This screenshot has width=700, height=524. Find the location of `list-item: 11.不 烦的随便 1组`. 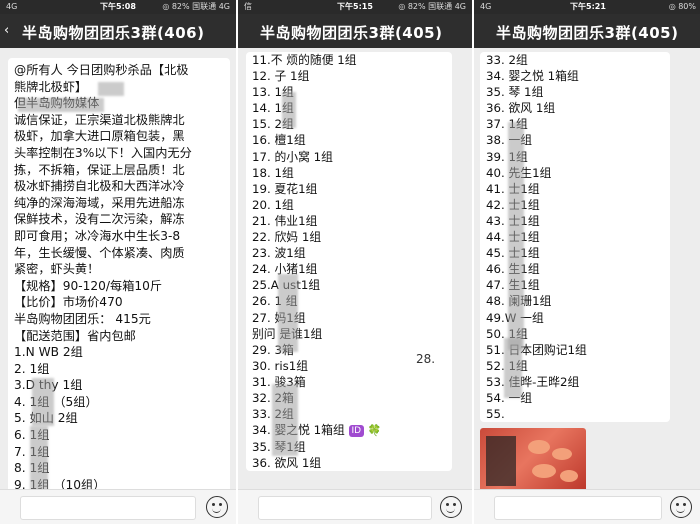

list-item: 11.不 烦的随便 1组 is located at coordinates (304, 60).